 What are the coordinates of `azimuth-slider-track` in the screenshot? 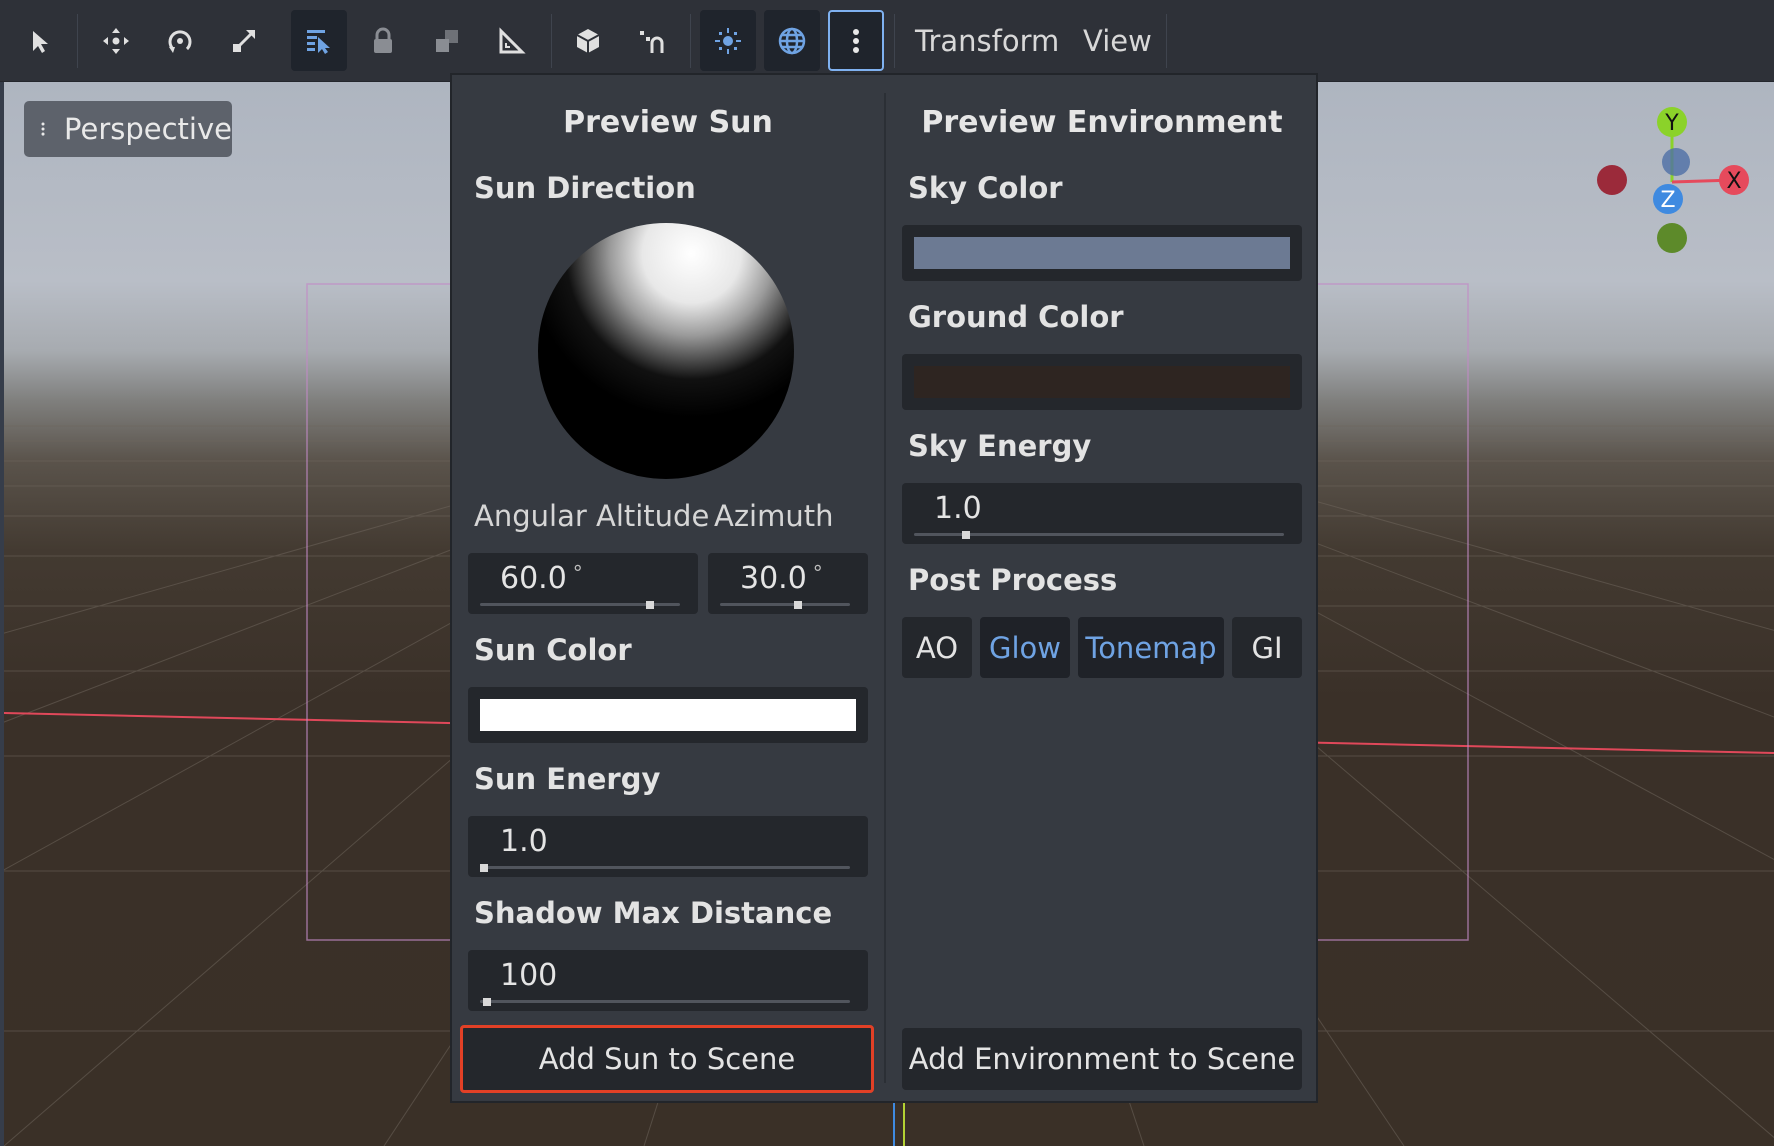 It's located at (785, 604).